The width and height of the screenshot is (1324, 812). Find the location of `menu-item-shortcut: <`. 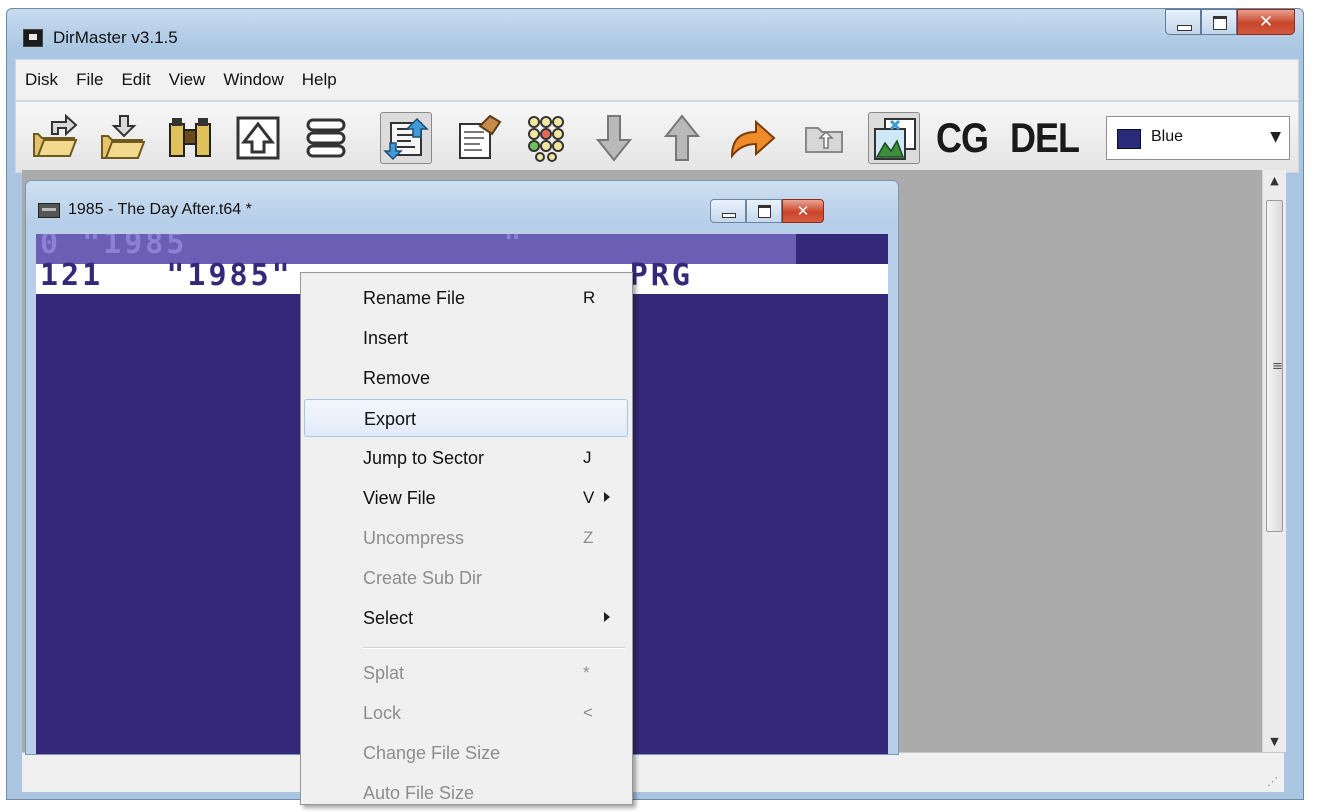

menu-item-shortcut: < is located at coordinates (588, 712).